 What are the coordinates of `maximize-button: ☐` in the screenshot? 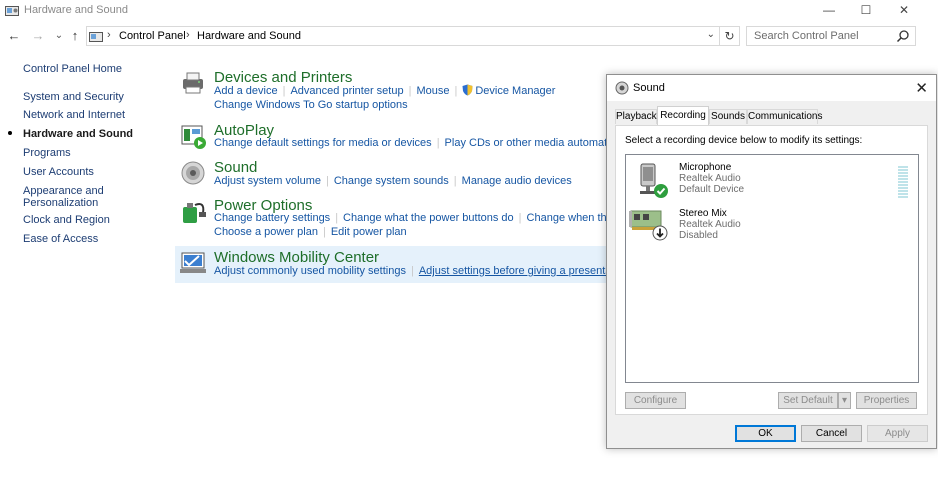 It's located at (866, 10).